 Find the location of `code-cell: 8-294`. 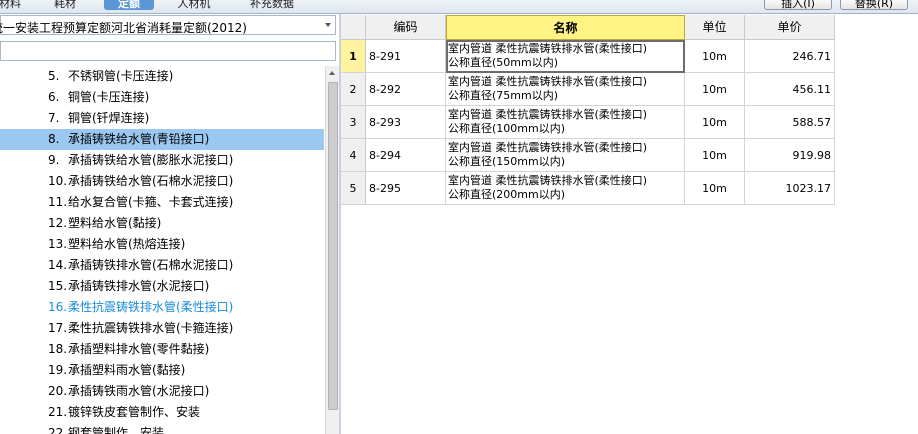

code-cell: 8-294 is located at coordinates (406, 155).